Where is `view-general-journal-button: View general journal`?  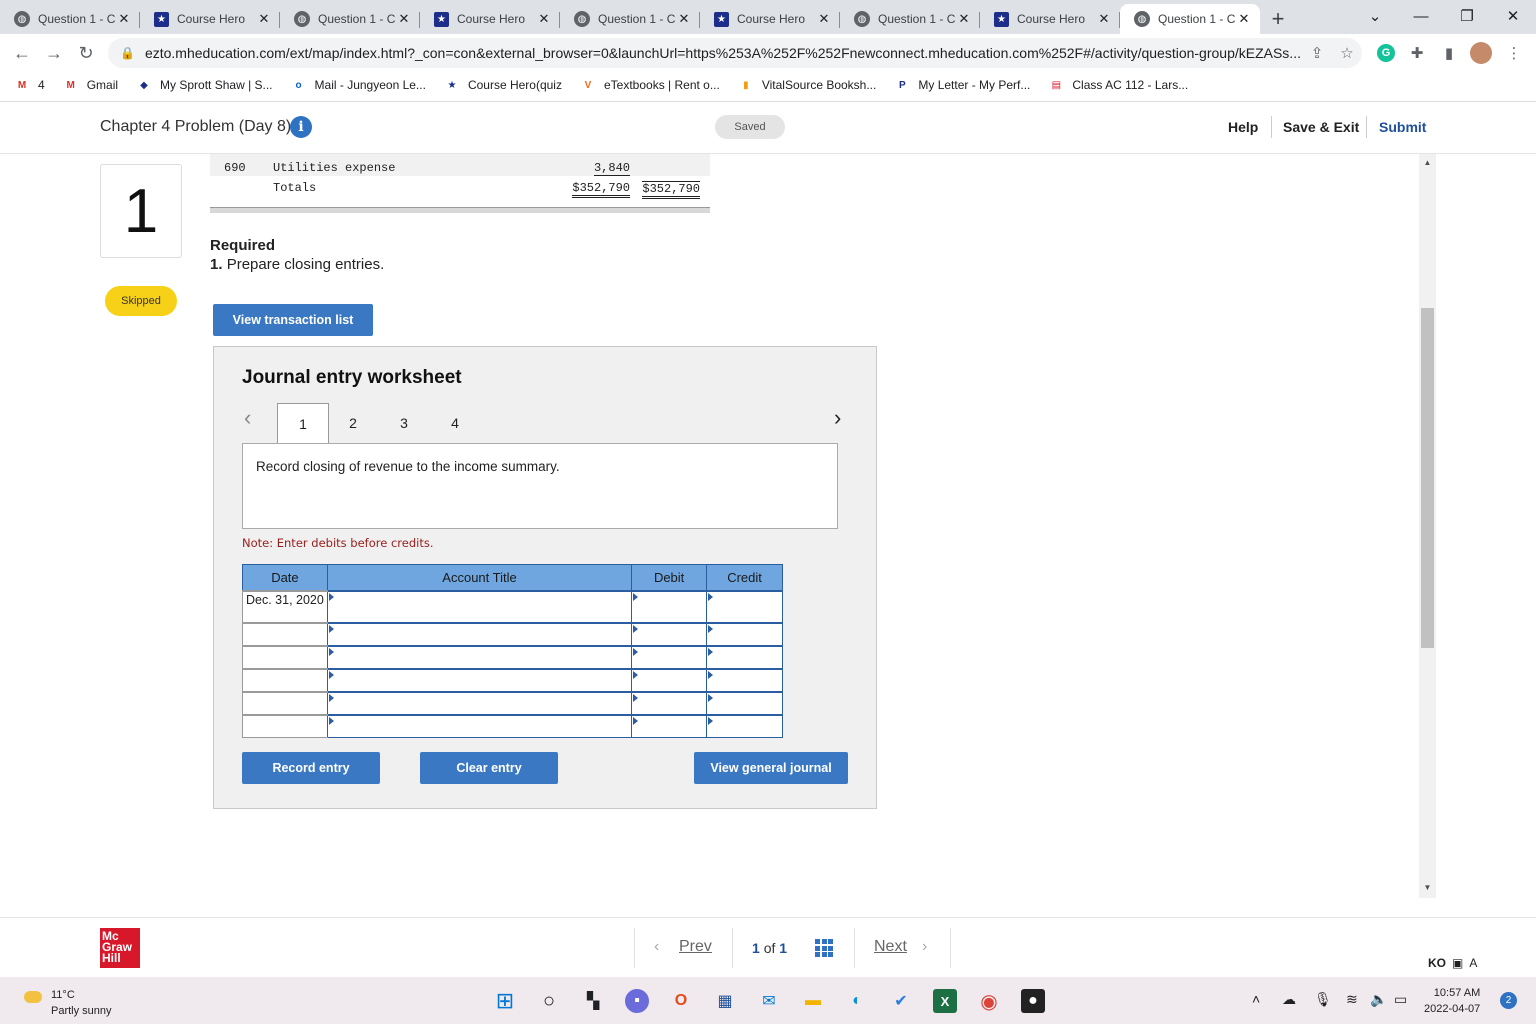 view-general-journal-button: View general journal is located at coordinates (771, 768).